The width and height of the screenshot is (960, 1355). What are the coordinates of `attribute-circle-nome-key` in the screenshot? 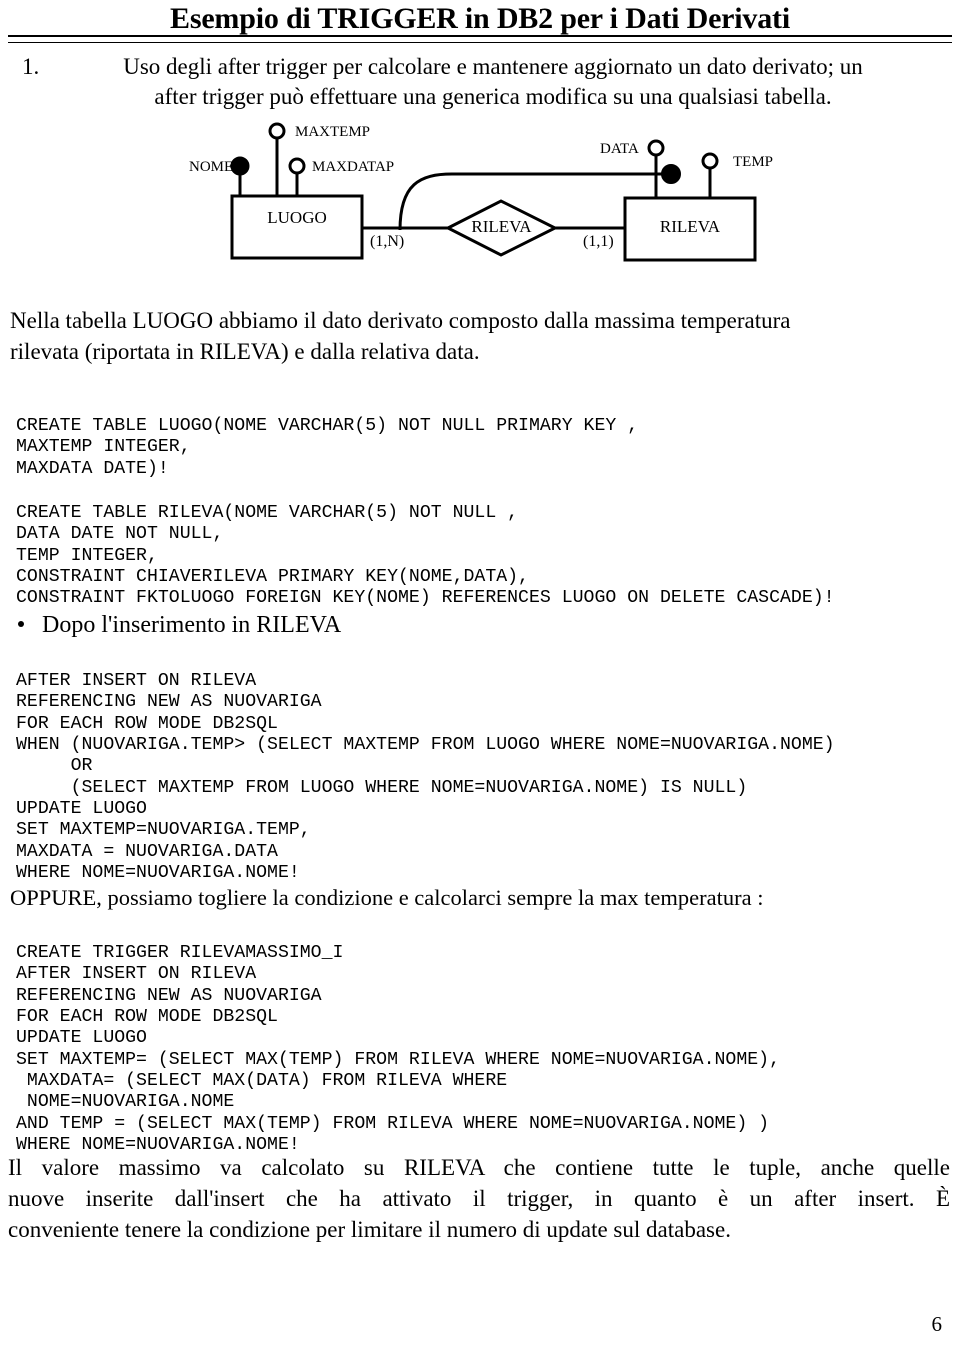 It's located at (240, 166).